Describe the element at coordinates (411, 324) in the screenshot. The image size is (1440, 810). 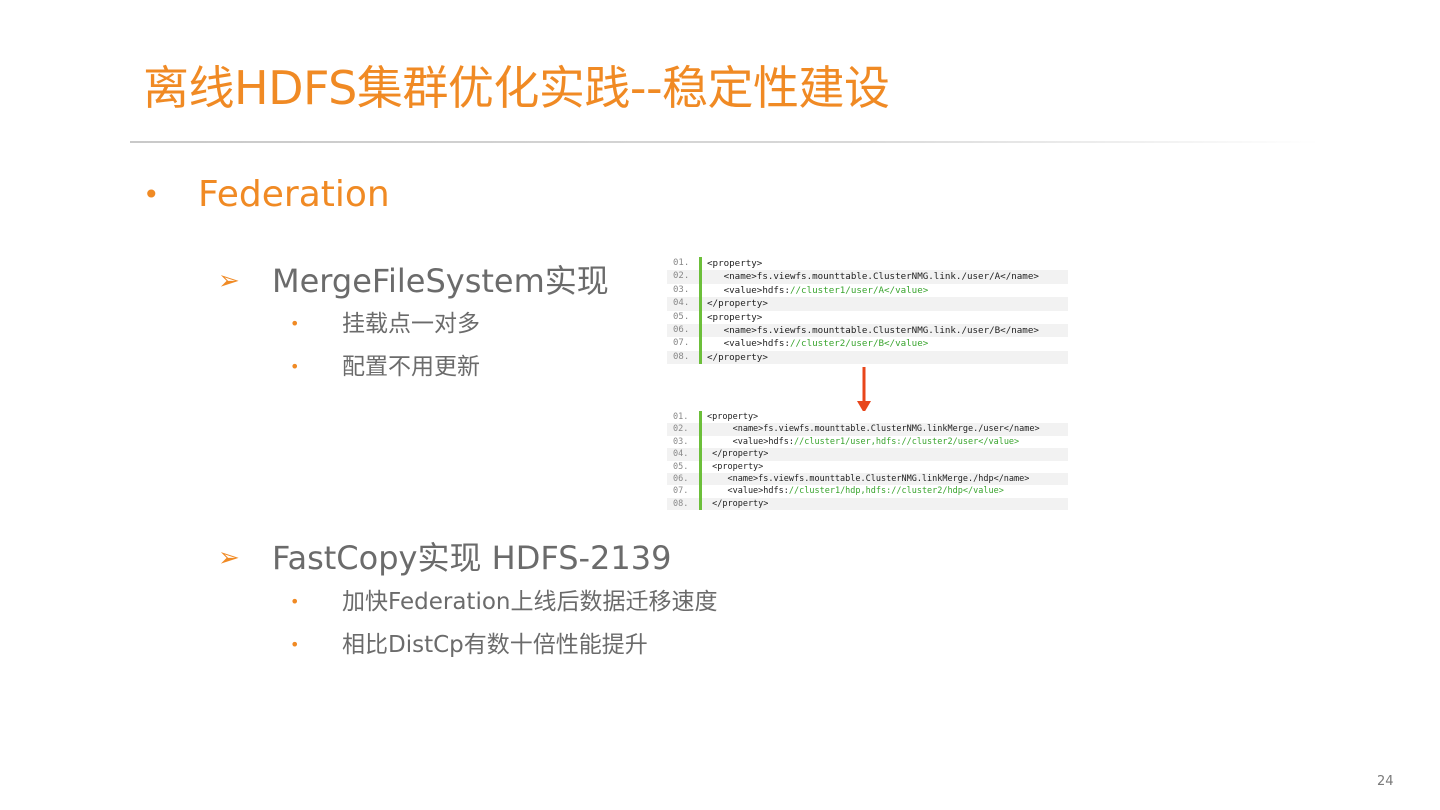
I see `list-item-text: 挂载点一对多` at that location.